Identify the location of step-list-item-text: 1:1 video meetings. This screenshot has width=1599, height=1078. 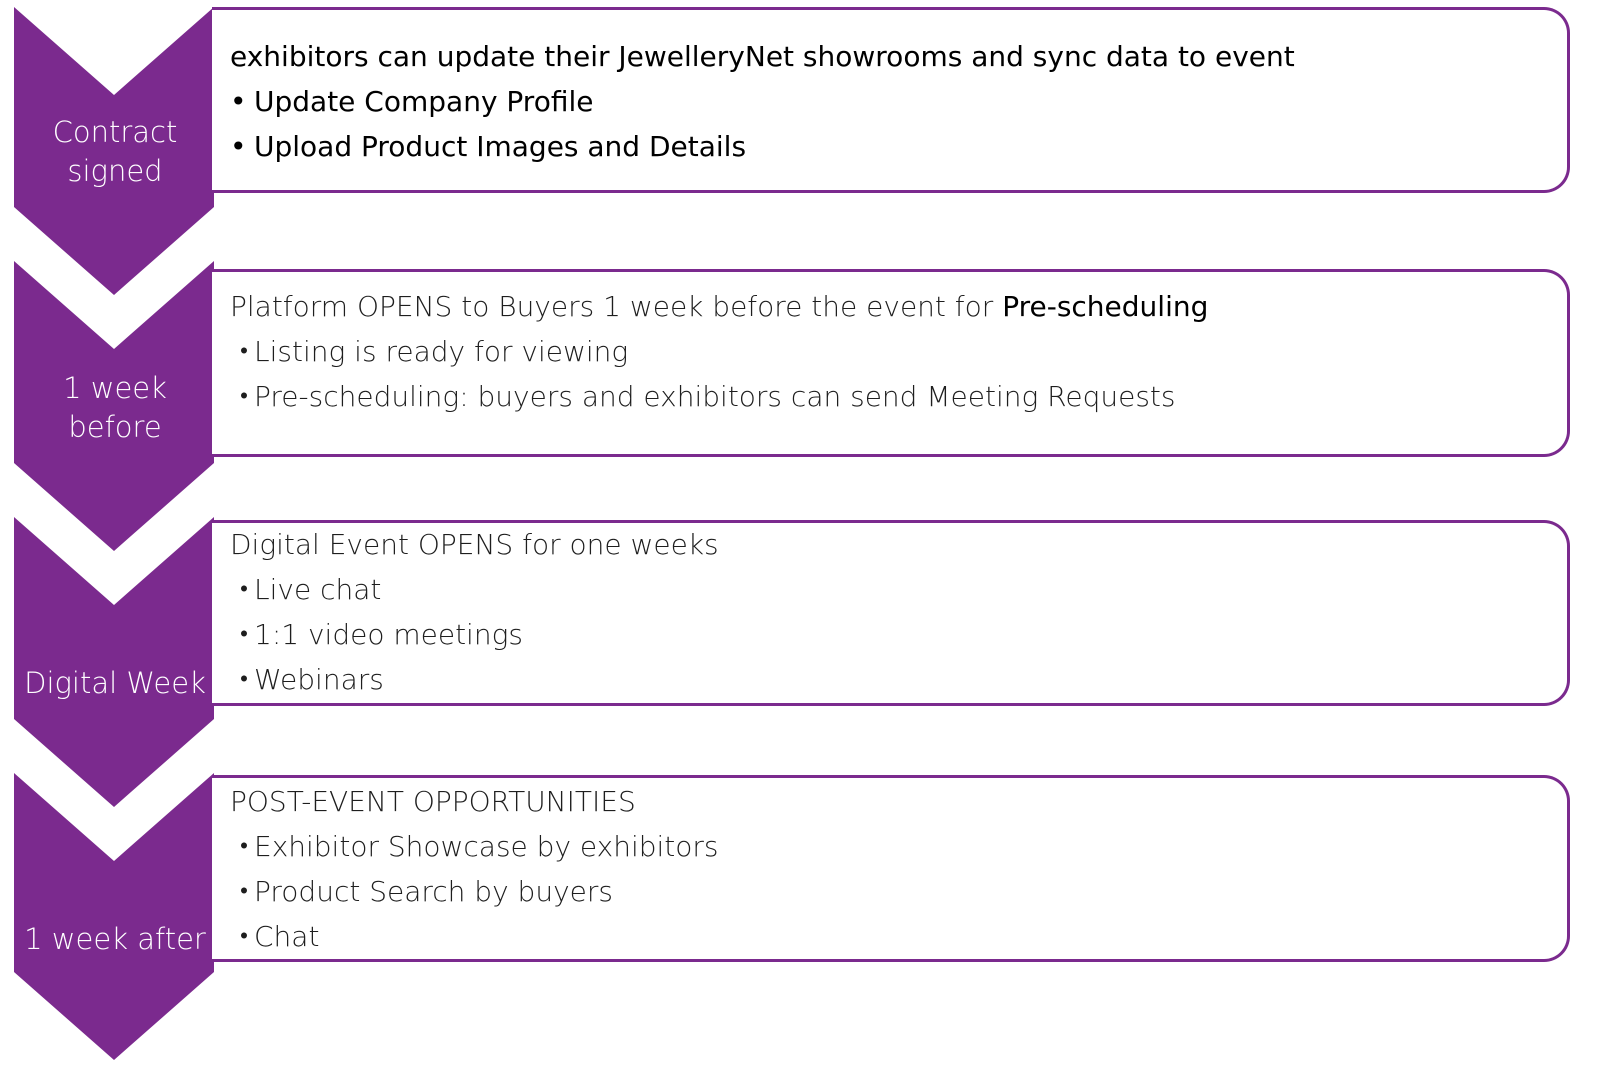
(388, 634).